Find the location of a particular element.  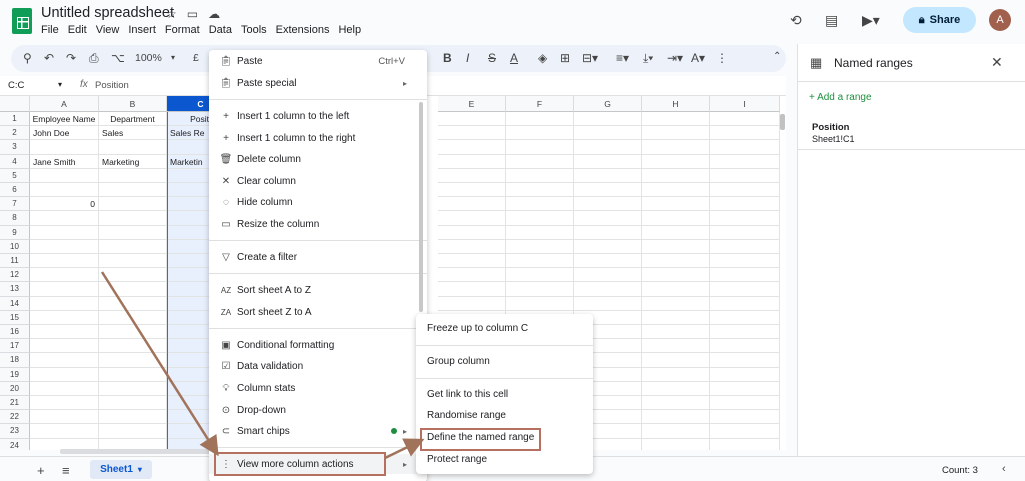

cell-e3 is located at coordinates (472, 147).